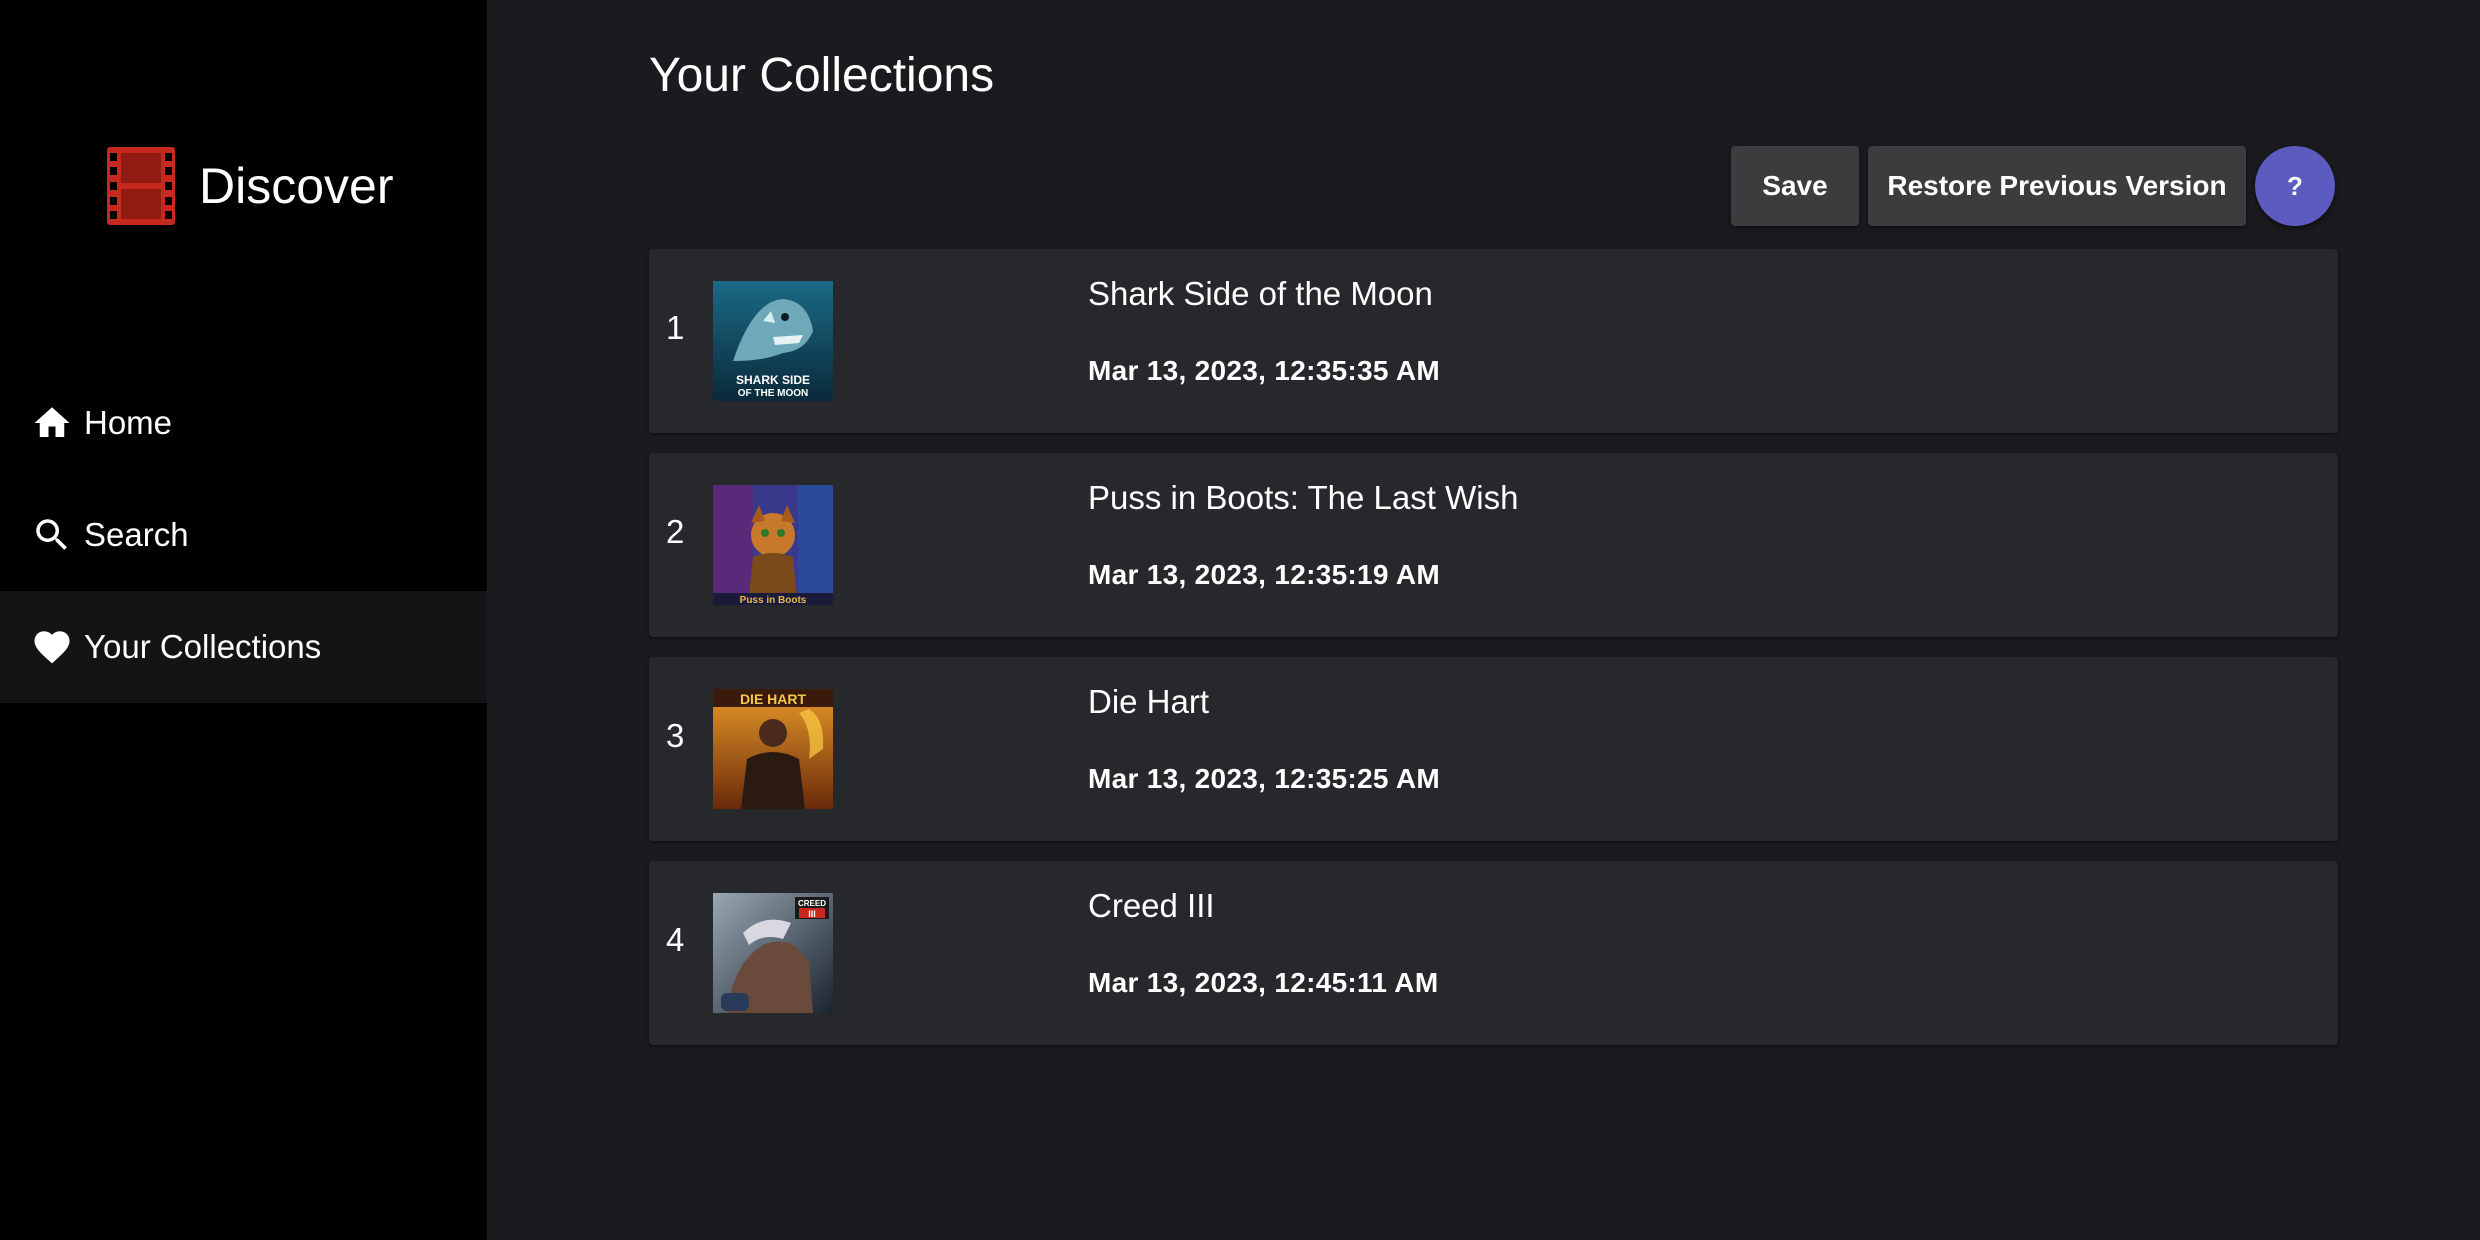 This screenshot has height=1240, width=2480. I want to click on film-strip-icon, so click(141, 186).